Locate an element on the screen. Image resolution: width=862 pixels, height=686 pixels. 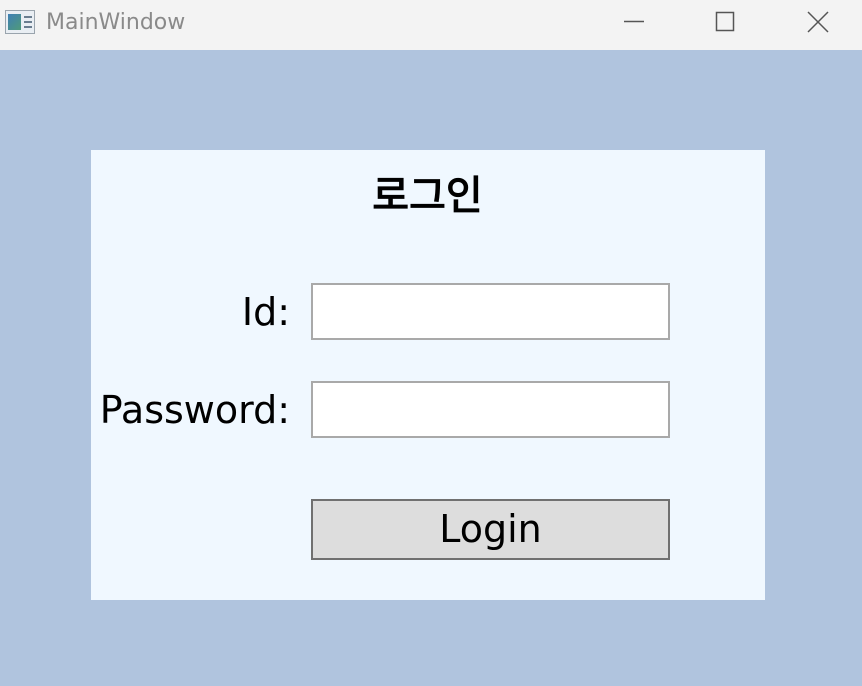
maximize-button is located at coordinates (725, 22).